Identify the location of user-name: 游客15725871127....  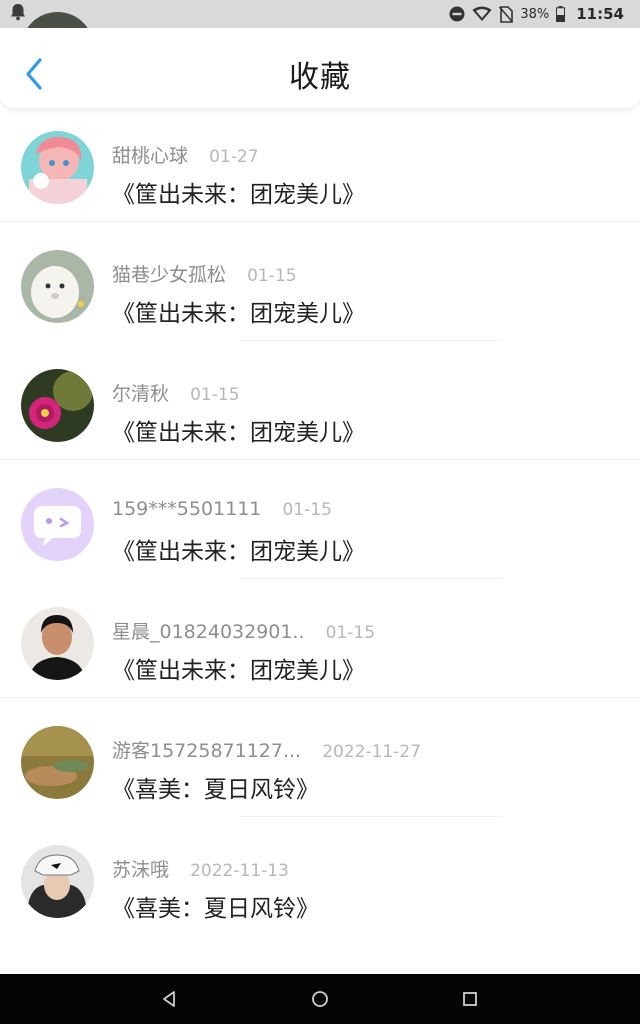
(207, 751).